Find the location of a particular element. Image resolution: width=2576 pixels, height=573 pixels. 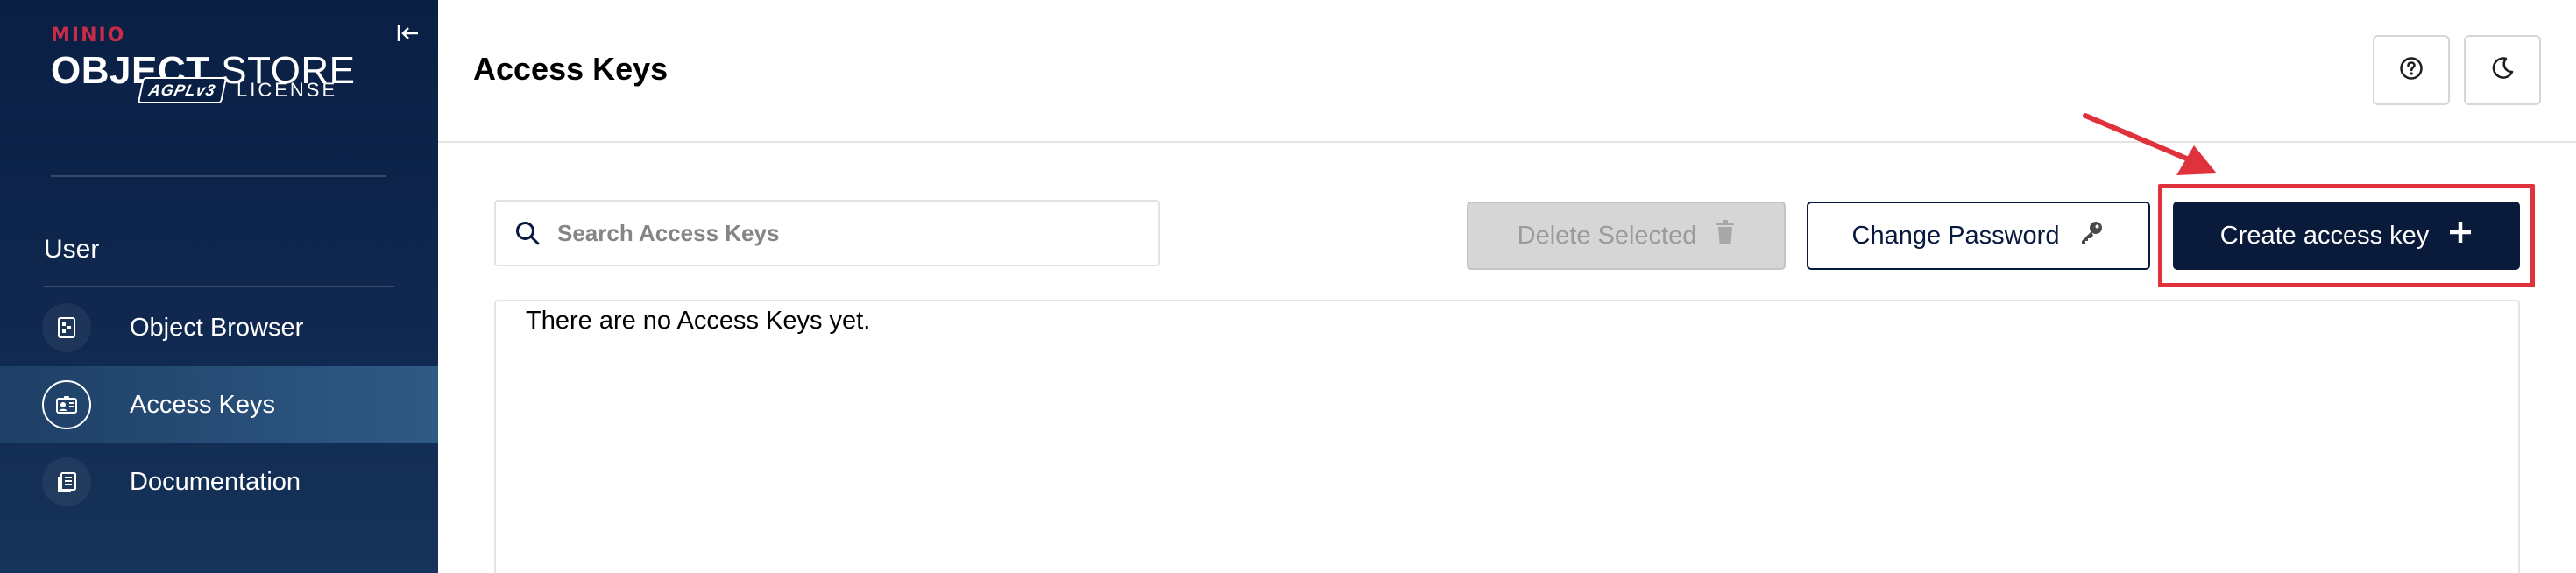

sidebar-item-label: Object Browser is located at coordinates (217, 327).